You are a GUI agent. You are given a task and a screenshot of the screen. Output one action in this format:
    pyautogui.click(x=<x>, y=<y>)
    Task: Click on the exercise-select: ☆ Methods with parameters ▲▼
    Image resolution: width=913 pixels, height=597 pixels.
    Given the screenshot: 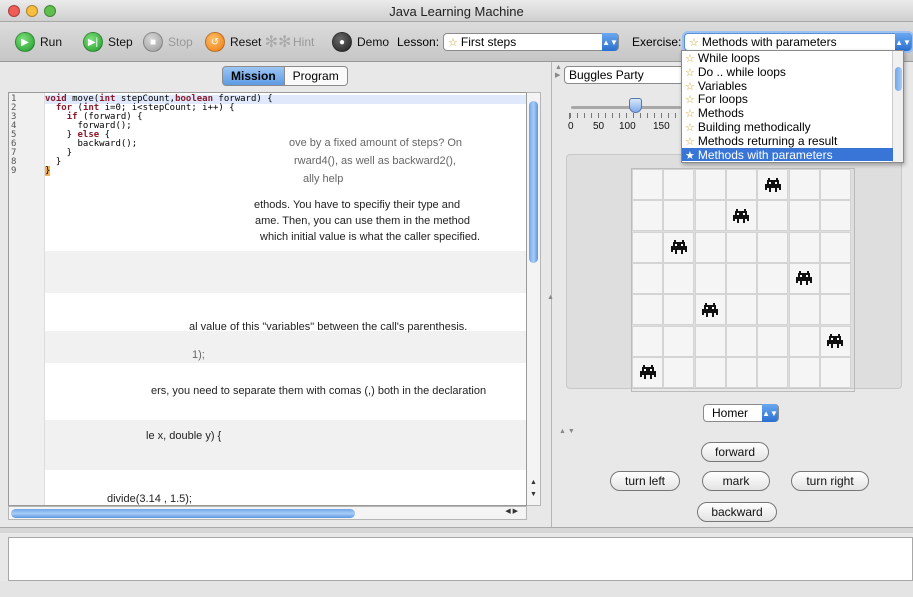 What is the action you would take?
    pyautogui.click(x=798, y=42)
    